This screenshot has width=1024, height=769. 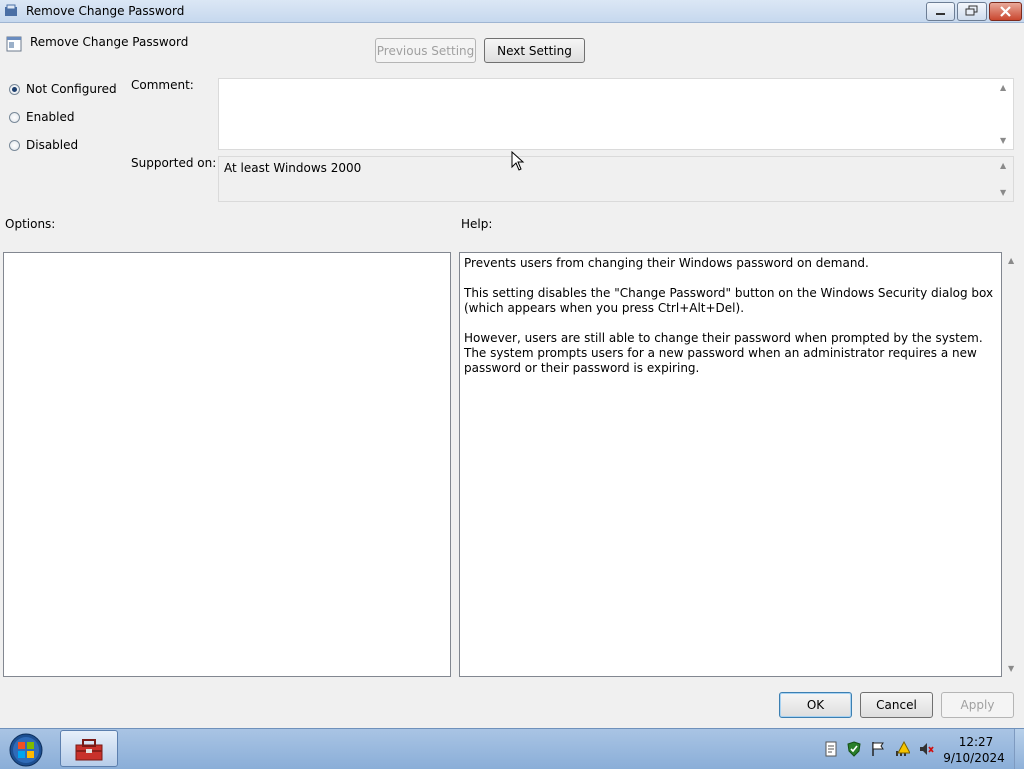 What do you see at coordinates (534, 50) in the screenshot?
I see `next-setting-button: Next Setting` at bounding box center [534, 50].